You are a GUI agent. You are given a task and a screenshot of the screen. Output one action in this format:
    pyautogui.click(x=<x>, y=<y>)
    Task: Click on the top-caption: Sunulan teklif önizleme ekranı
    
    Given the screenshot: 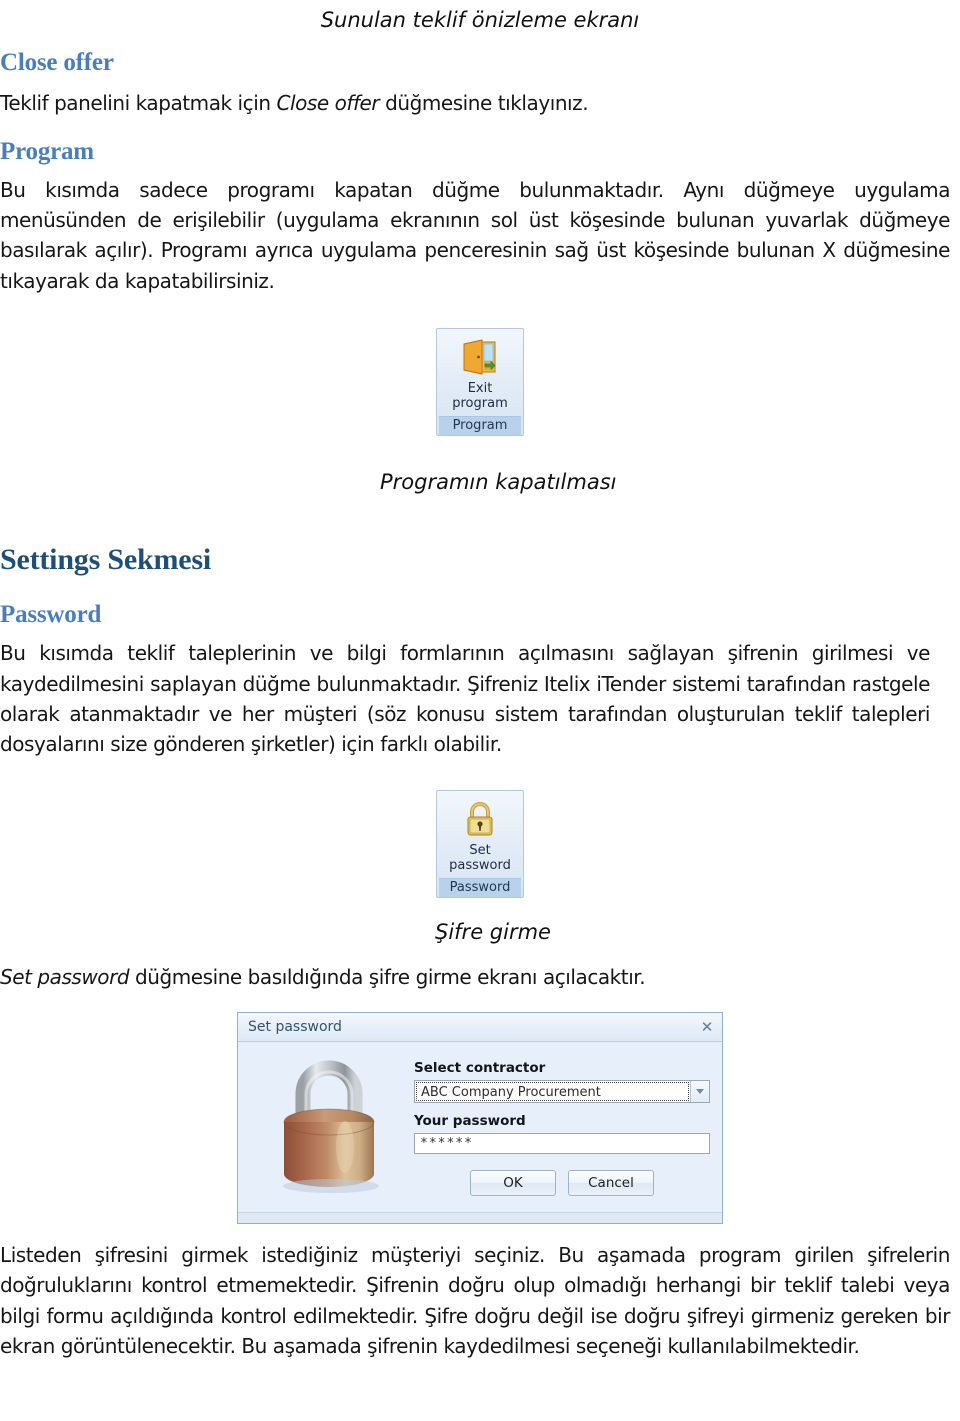 What is the action you would take?
    pyautogui.click(x=480, y=20)
    